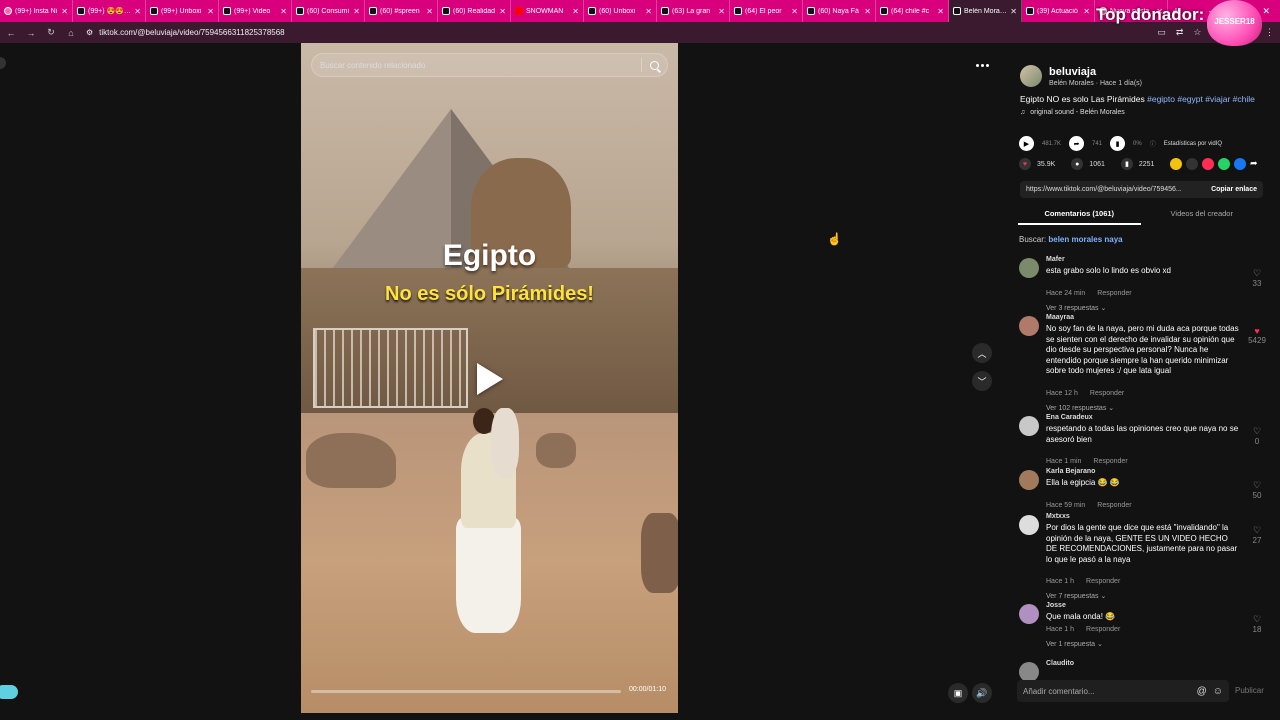 This screenshot has height=720, width=1280. What do you see at coordinates (982, 65) in the screenshot?
I see `more-options-button` at bounding box center [982, 65].